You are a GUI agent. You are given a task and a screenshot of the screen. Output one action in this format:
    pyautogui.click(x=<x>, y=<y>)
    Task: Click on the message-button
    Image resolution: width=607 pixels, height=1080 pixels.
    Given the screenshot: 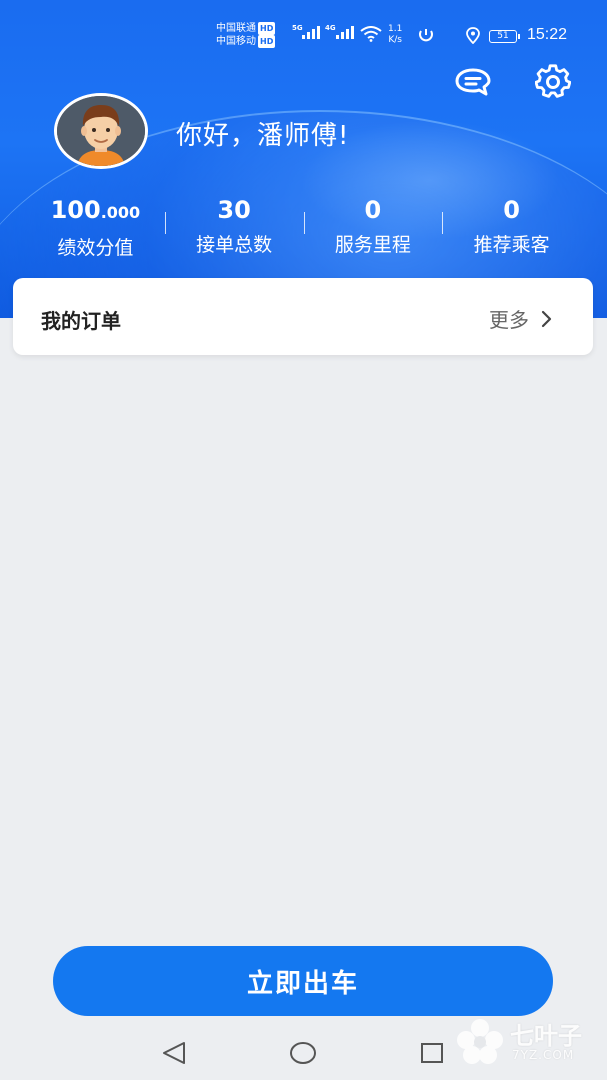 What is the action you would take?
    pyautogui.click(x=473, y=82)
    